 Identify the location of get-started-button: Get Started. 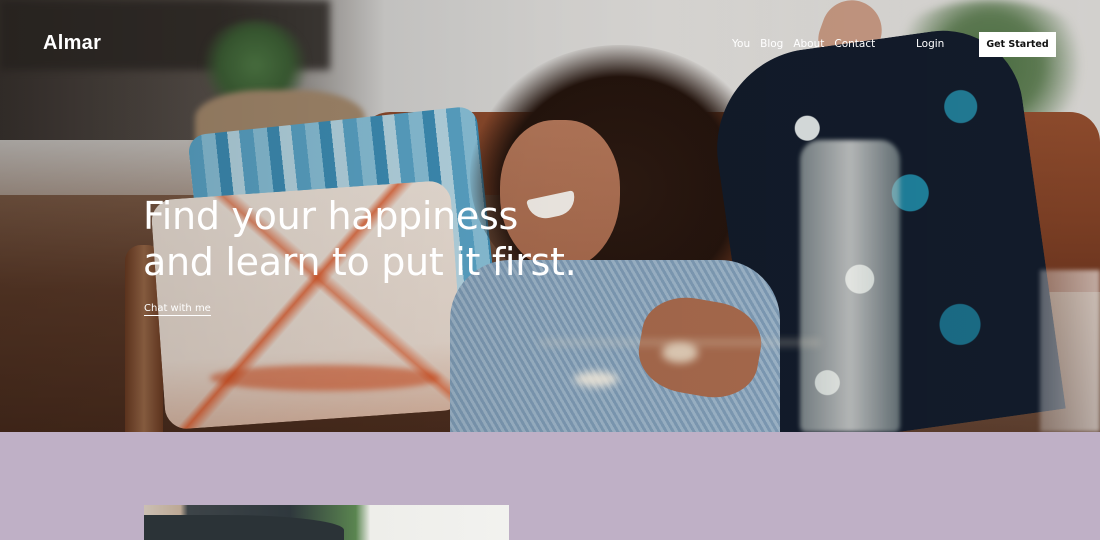
(1017, 44).